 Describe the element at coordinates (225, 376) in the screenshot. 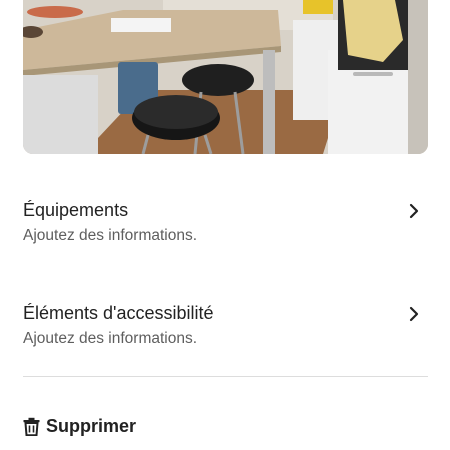

I see `divider` at that location.